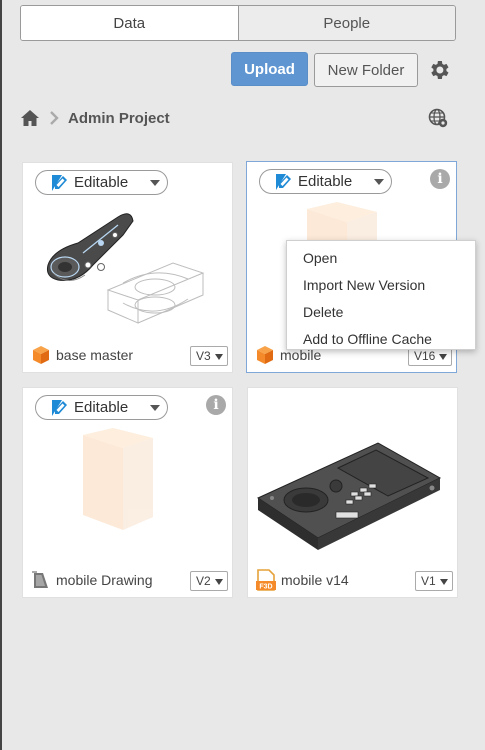 This screenshot has height=750, width=485. What do you see at coordinates (266, 580) in the screenshot?
I see `f3d-file-icon: F3D` at bounding box center [266, 580].